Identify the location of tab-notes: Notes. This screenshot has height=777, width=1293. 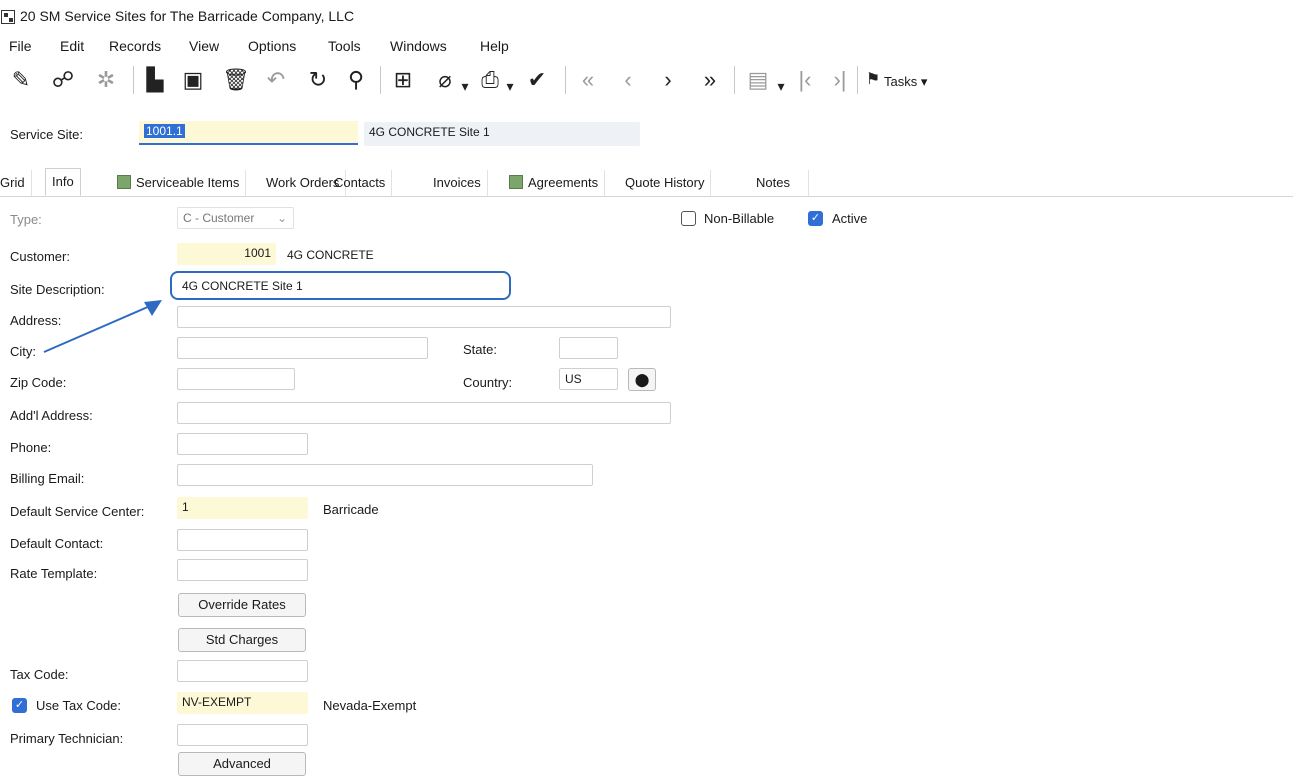
(764, 183).